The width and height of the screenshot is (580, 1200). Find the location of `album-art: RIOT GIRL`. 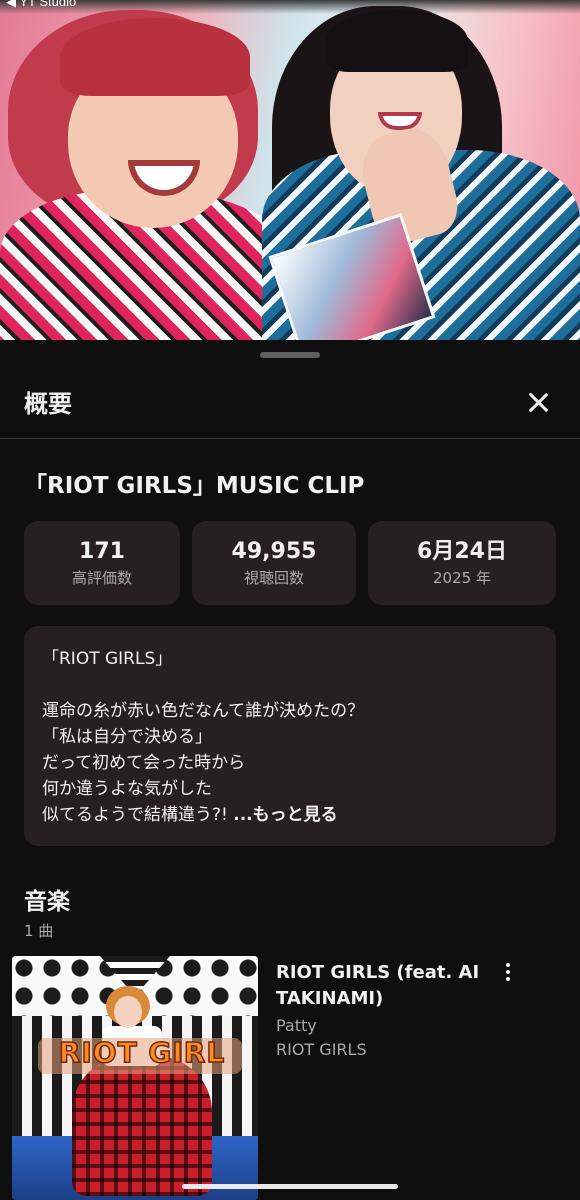

album-art: RIOT GIRL is located at coordinates (135, 1078).